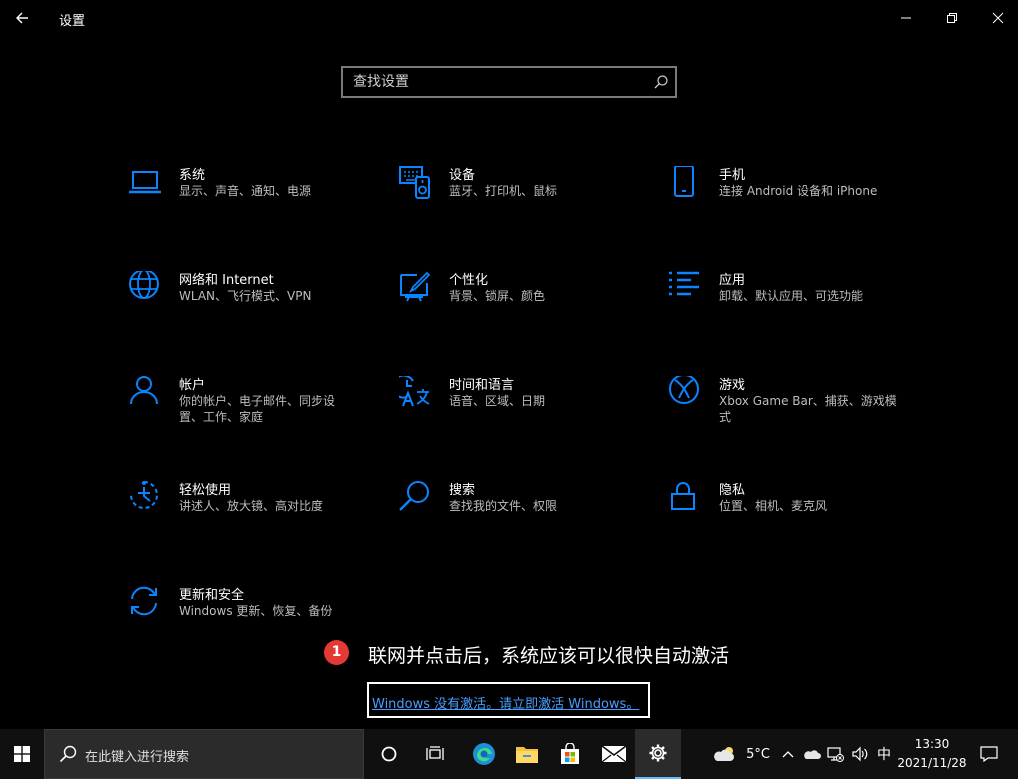  Describe the element at coordinates (798, 191) in the screenshot. I see `category-description: 连接 Android 设备和 iPhone` at that location.